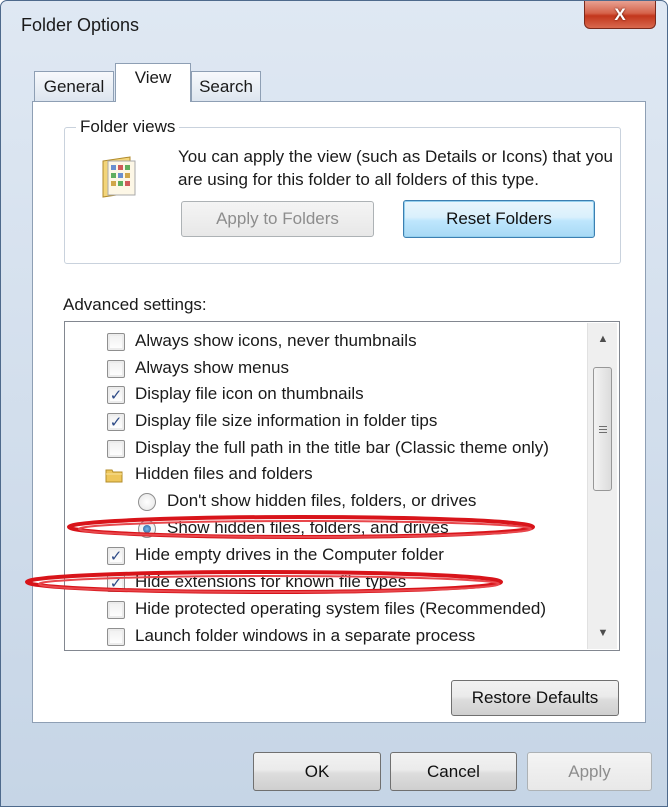 This screenshot has width=668, height=807. I want to click on setting-always-show-icons: Always show icons, never thumbnails, so click(330, 340).